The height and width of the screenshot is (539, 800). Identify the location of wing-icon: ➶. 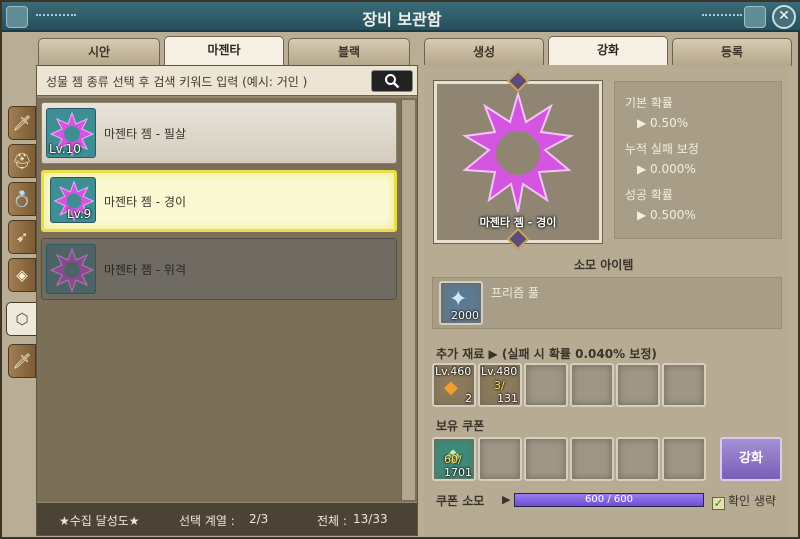
(22, 237).